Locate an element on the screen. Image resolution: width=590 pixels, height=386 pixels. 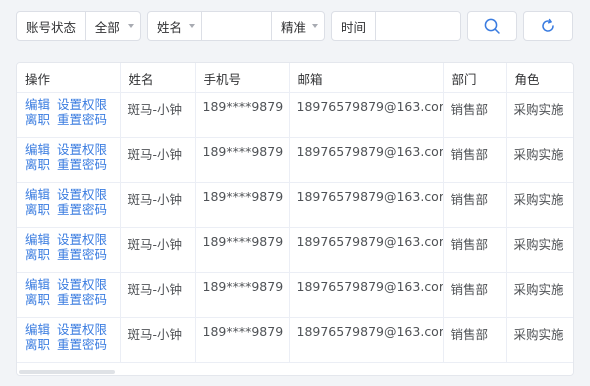
match-mode-select: 精准 is located at coordinates (297, 26).